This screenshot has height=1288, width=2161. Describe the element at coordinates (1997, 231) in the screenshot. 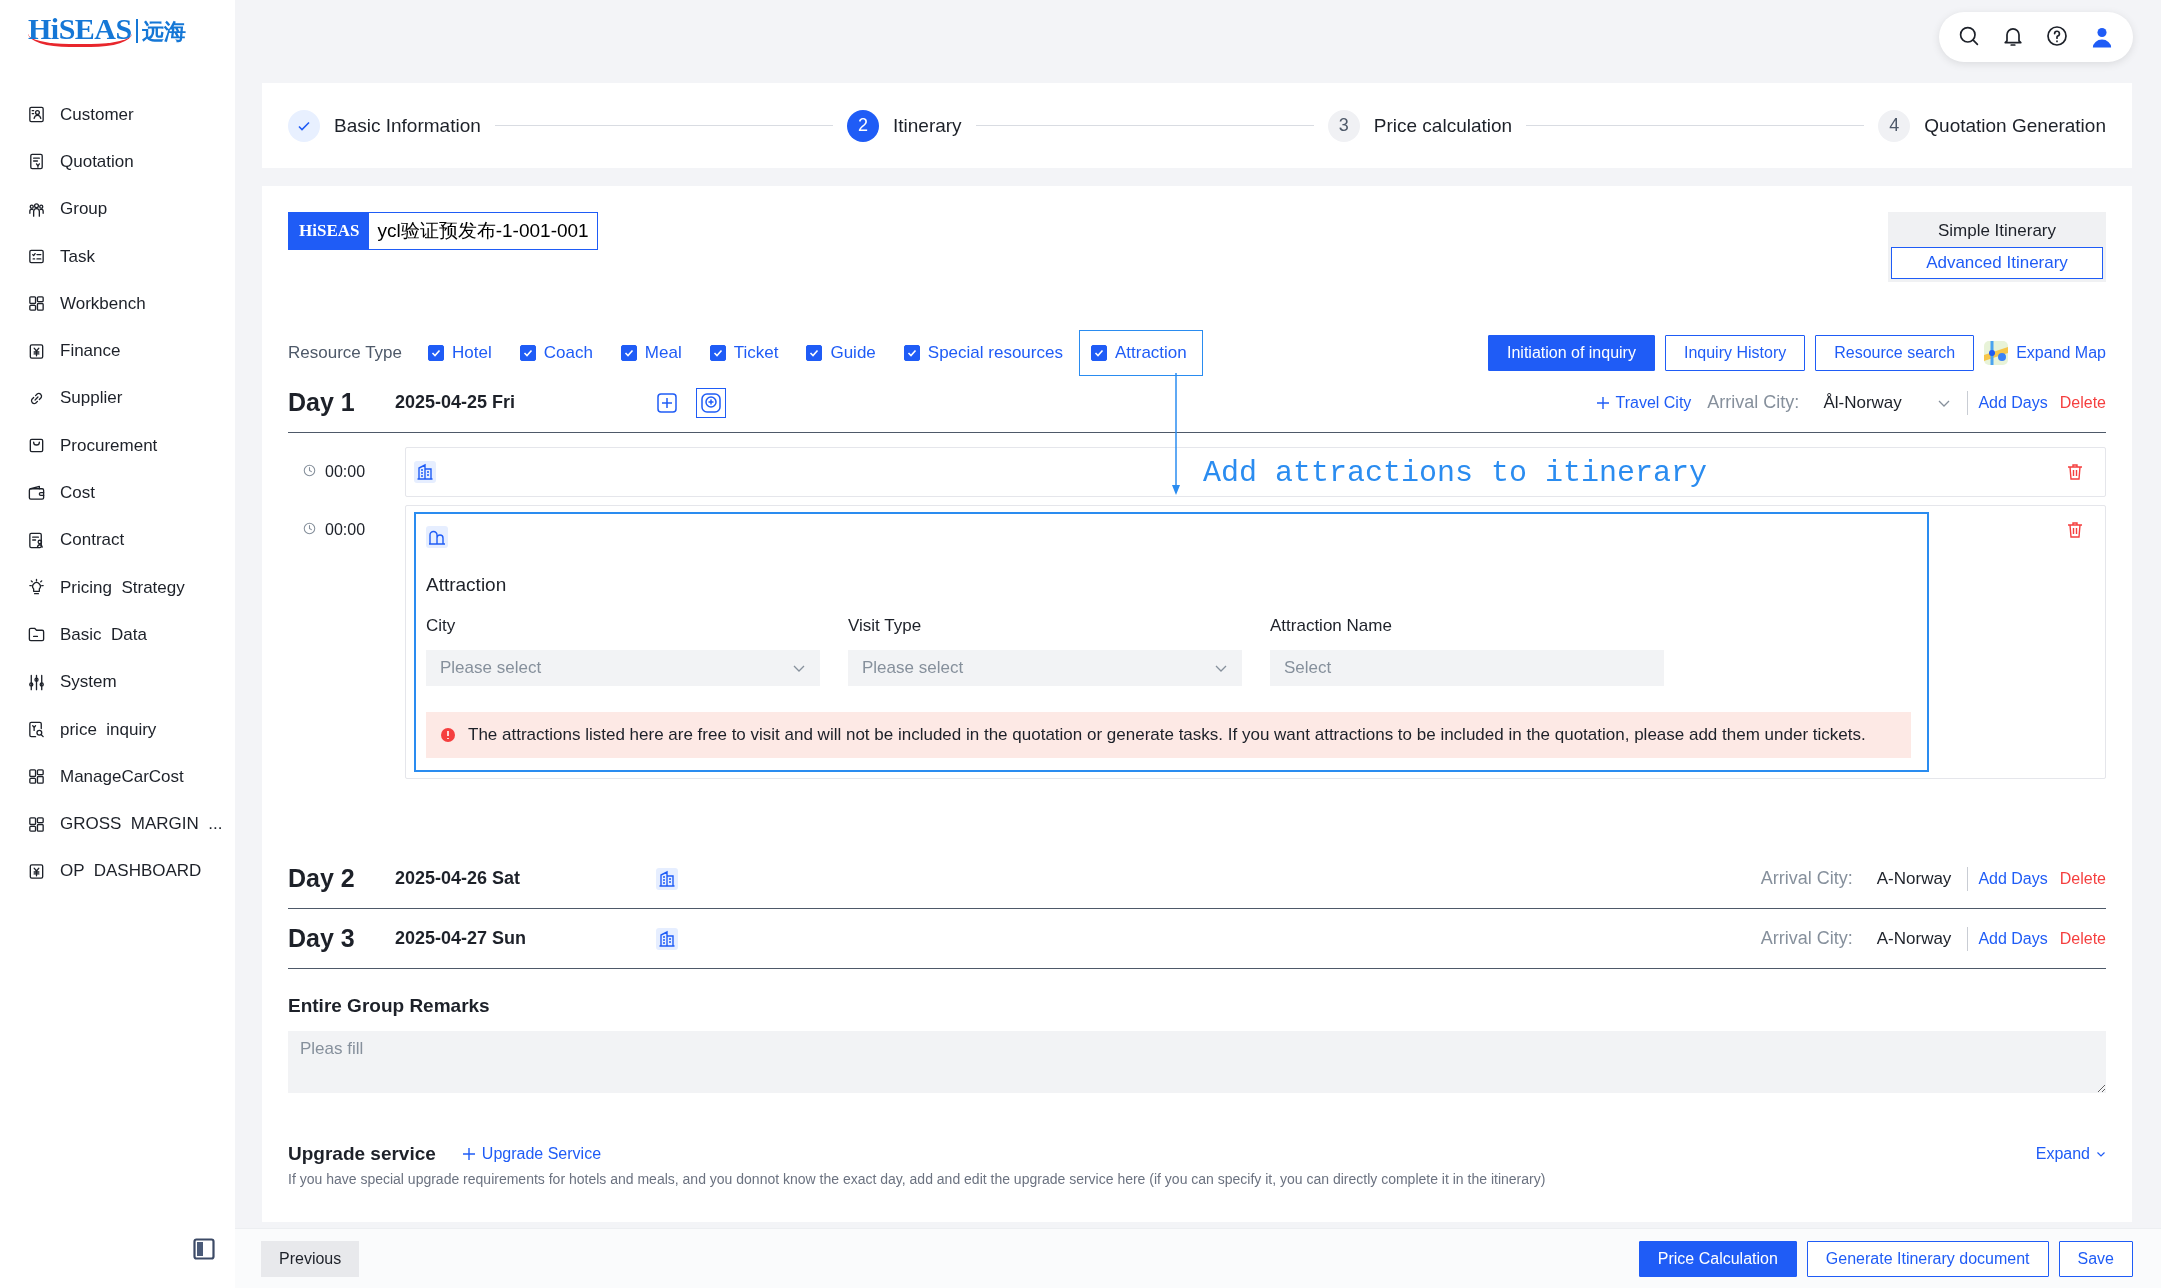

I see `mode-option: Simple Itinerary` at that location.